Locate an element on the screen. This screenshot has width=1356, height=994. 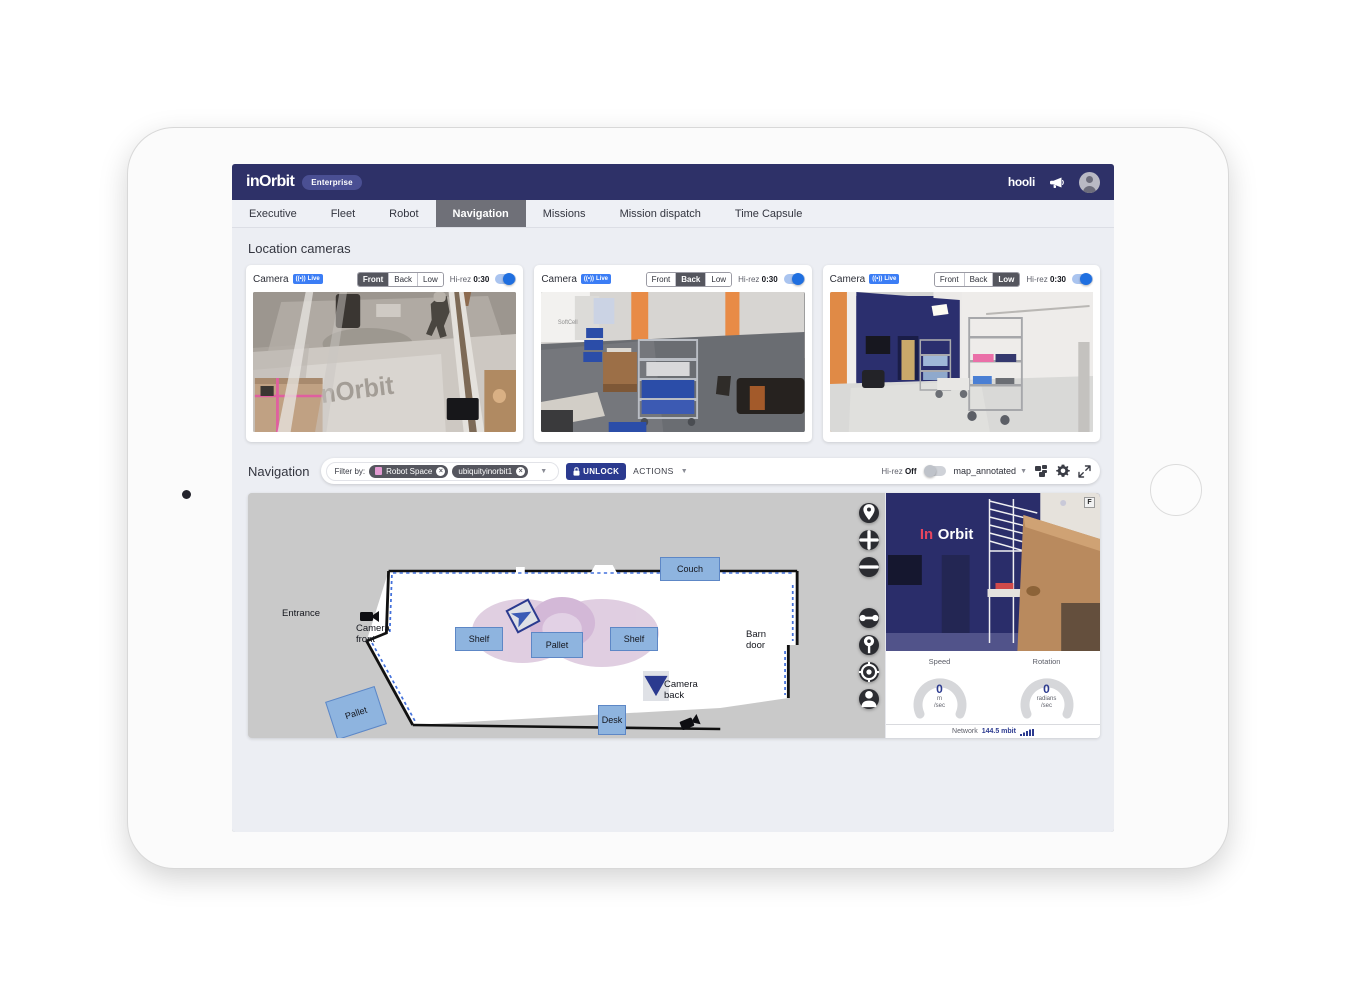
brand-logo-text: inOrbit is located at coordinates (270, 181).